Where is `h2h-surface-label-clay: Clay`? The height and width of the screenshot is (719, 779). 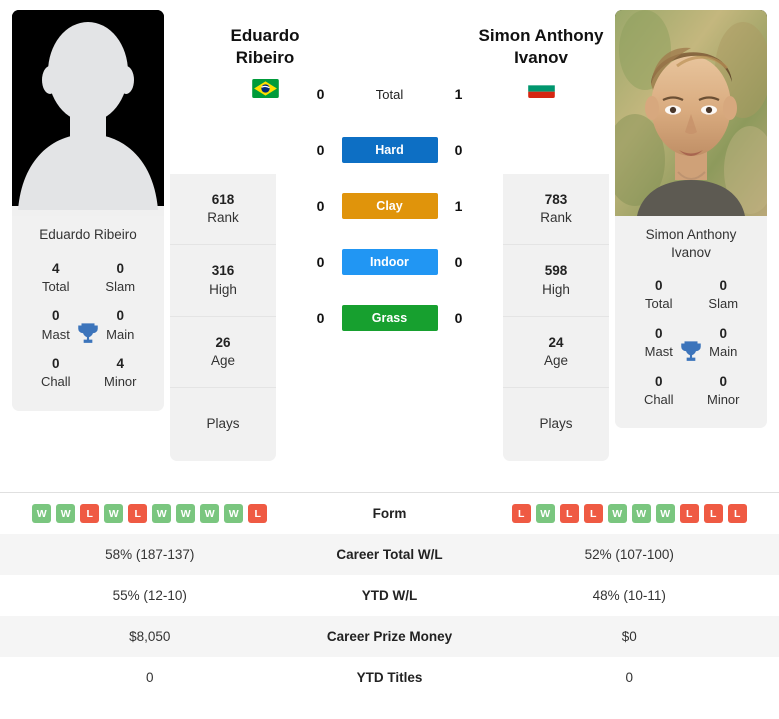
h2h-surface-label-clay: Clay is located at coordinates (389, 206).